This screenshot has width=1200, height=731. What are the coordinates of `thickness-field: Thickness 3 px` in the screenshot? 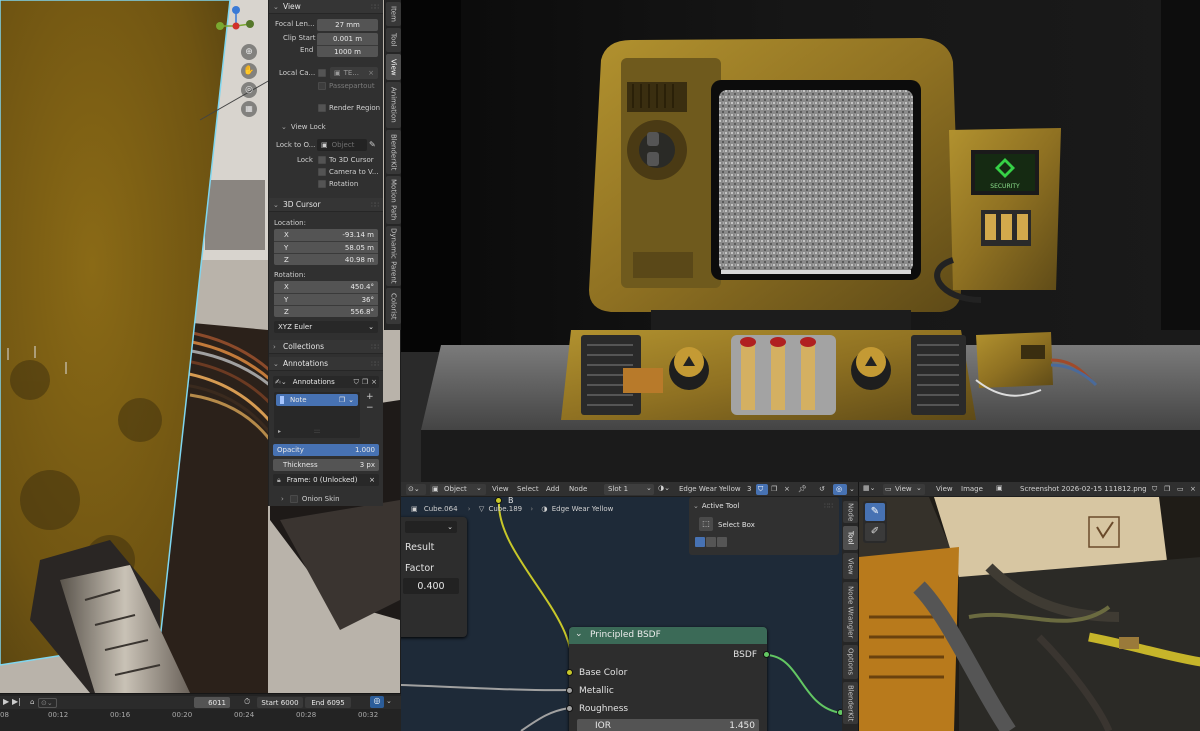 It's located at (326, 465).